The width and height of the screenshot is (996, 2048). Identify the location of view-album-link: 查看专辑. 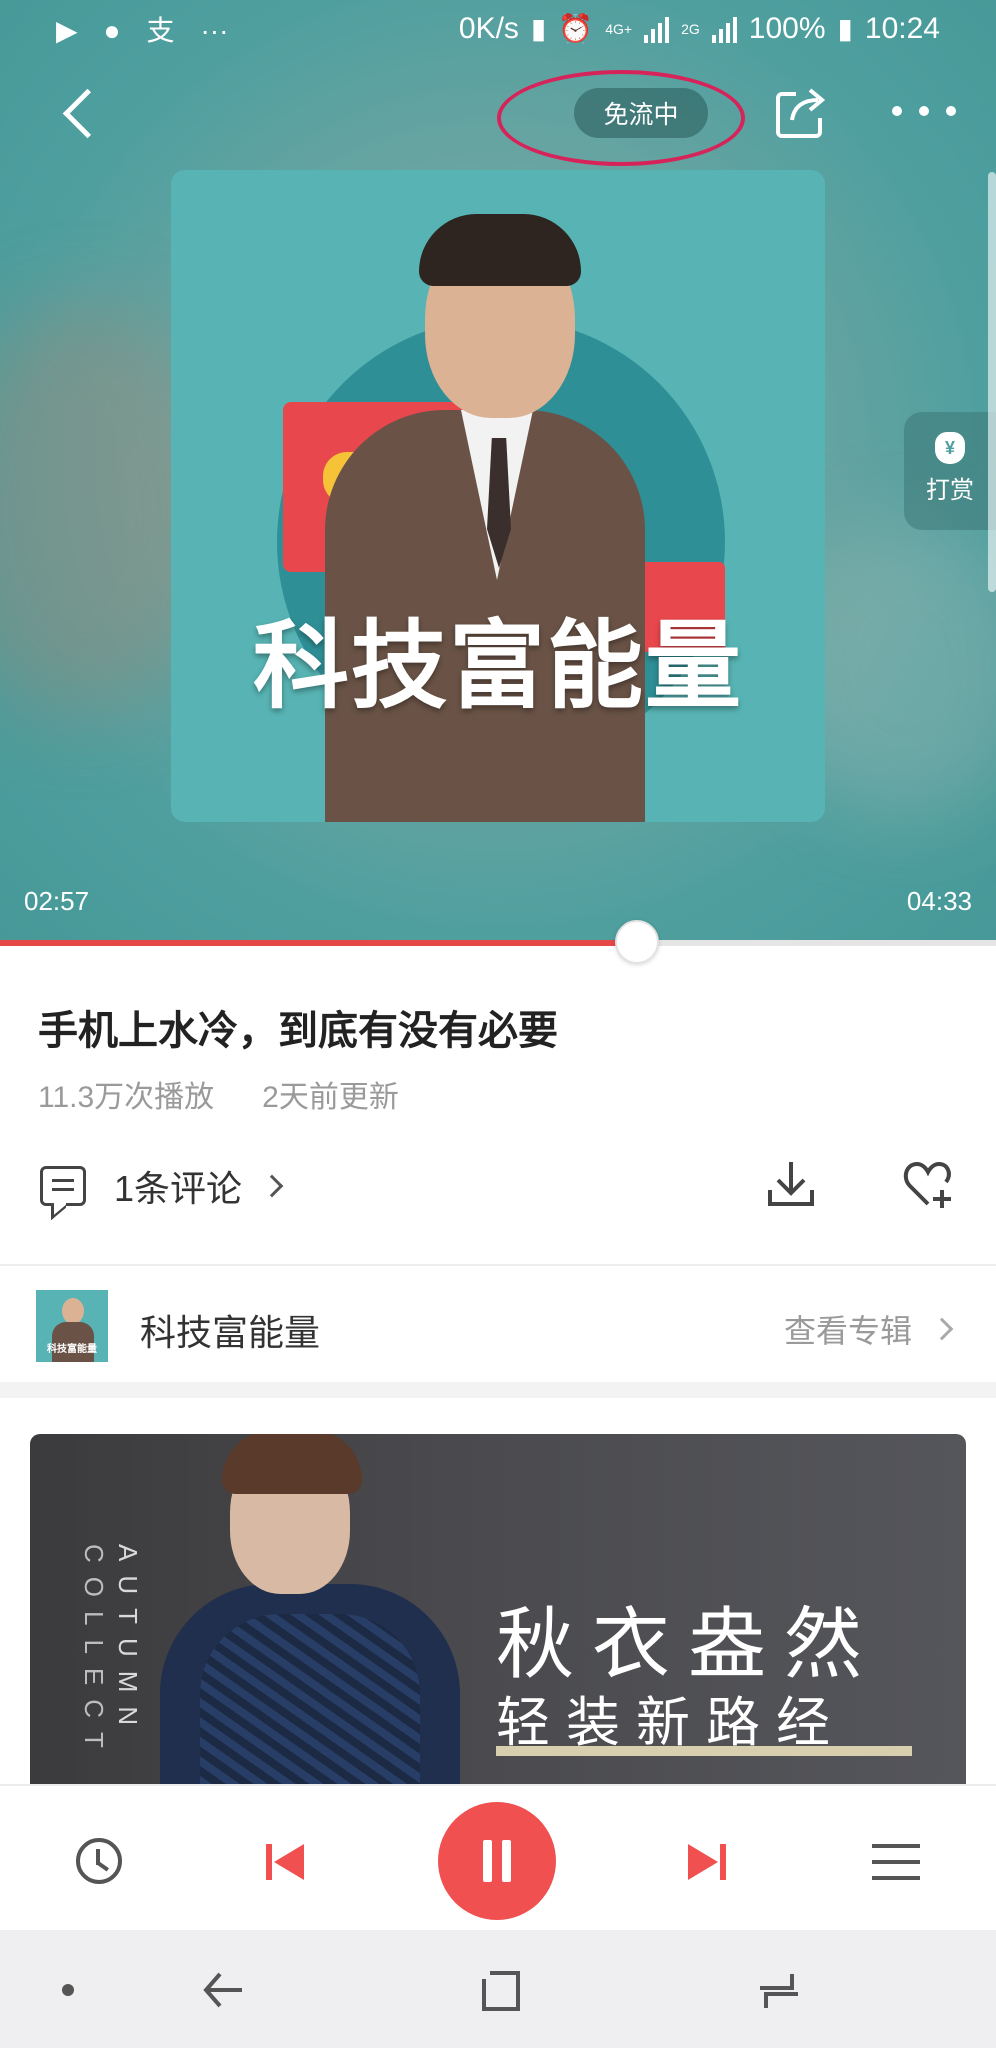
(868, 1329).